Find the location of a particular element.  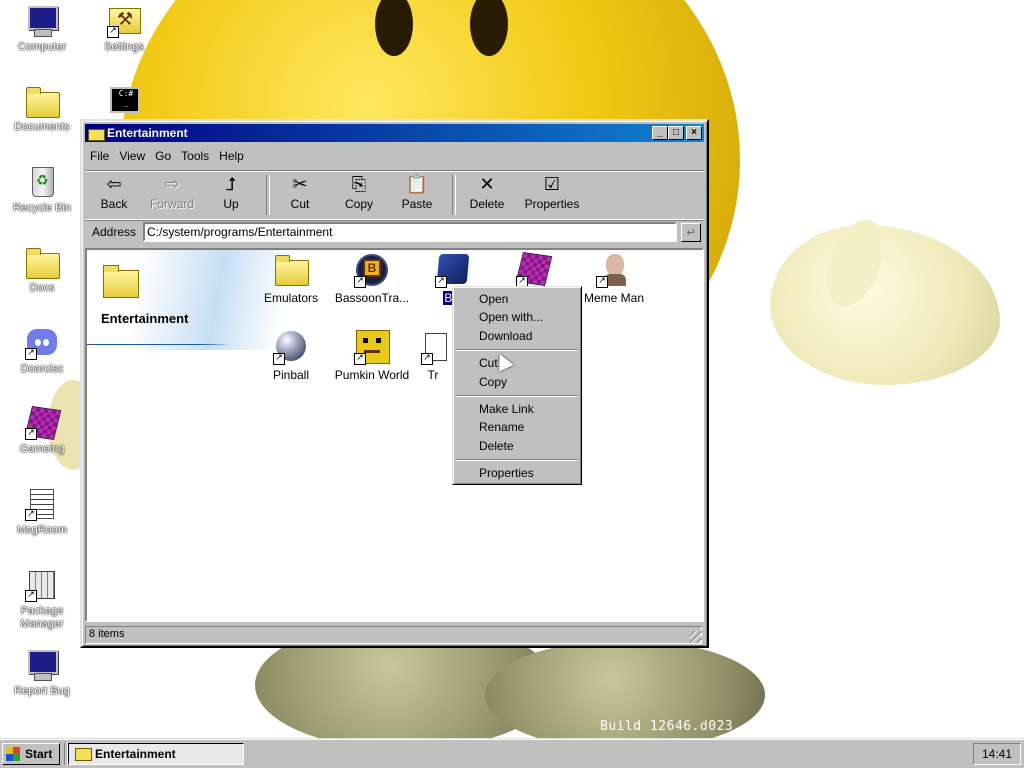

context-menu-open: Open is located at coordinates (493, 299).